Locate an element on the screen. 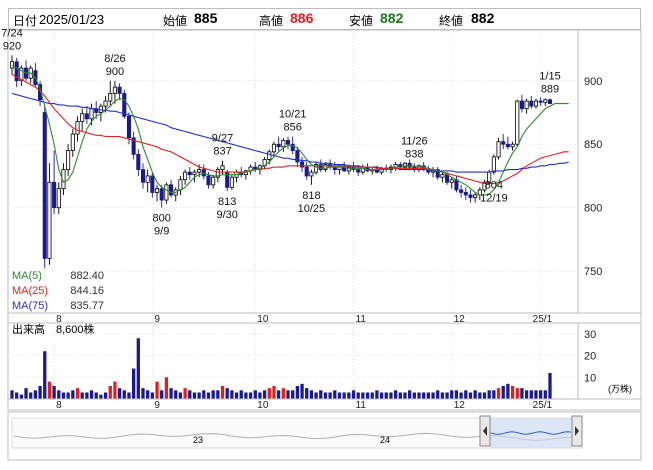 The height and width of the screenshot is (470, 653). ma-legend: MA(5) 882.40 MA(25) 844.16 MA(75) 835.77 is located at coordinates (58, 290).